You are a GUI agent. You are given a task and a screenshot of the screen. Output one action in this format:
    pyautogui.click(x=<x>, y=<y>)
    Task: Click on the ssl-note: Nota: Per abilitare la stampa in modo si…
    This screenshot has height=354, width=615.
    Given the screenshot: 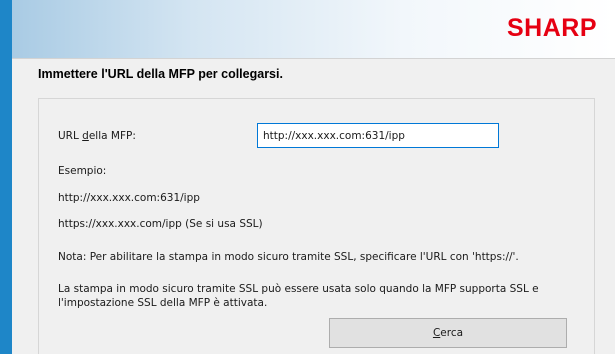 What is the action you would take?
    pyautogui.click(x=288, y=257)
    